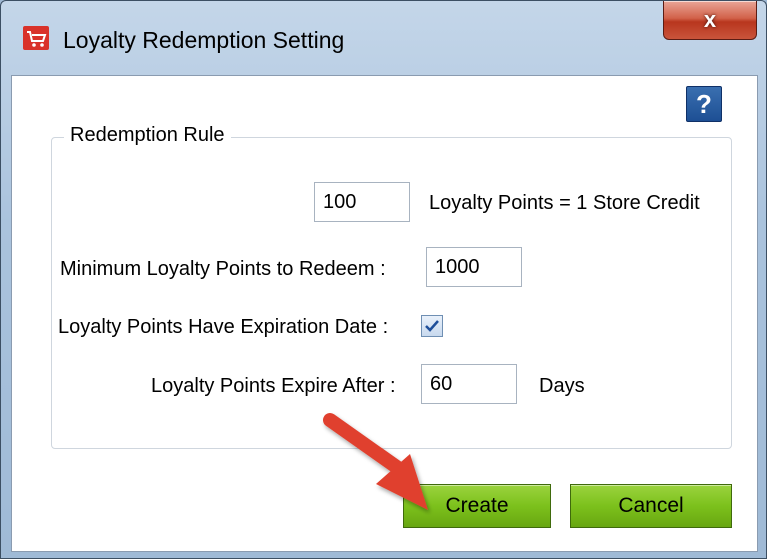  What do you see at coordinates (223, 269) in the screenshot?
I see `min-points-label: Minimum Loyalty Points to Redeem :` at bounding box center [223, 269].